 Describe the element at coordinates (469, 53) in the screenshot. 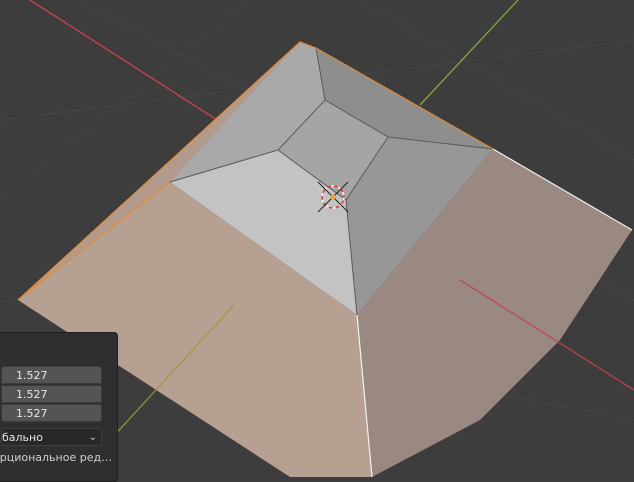

I see `y-axis-line` at that location.